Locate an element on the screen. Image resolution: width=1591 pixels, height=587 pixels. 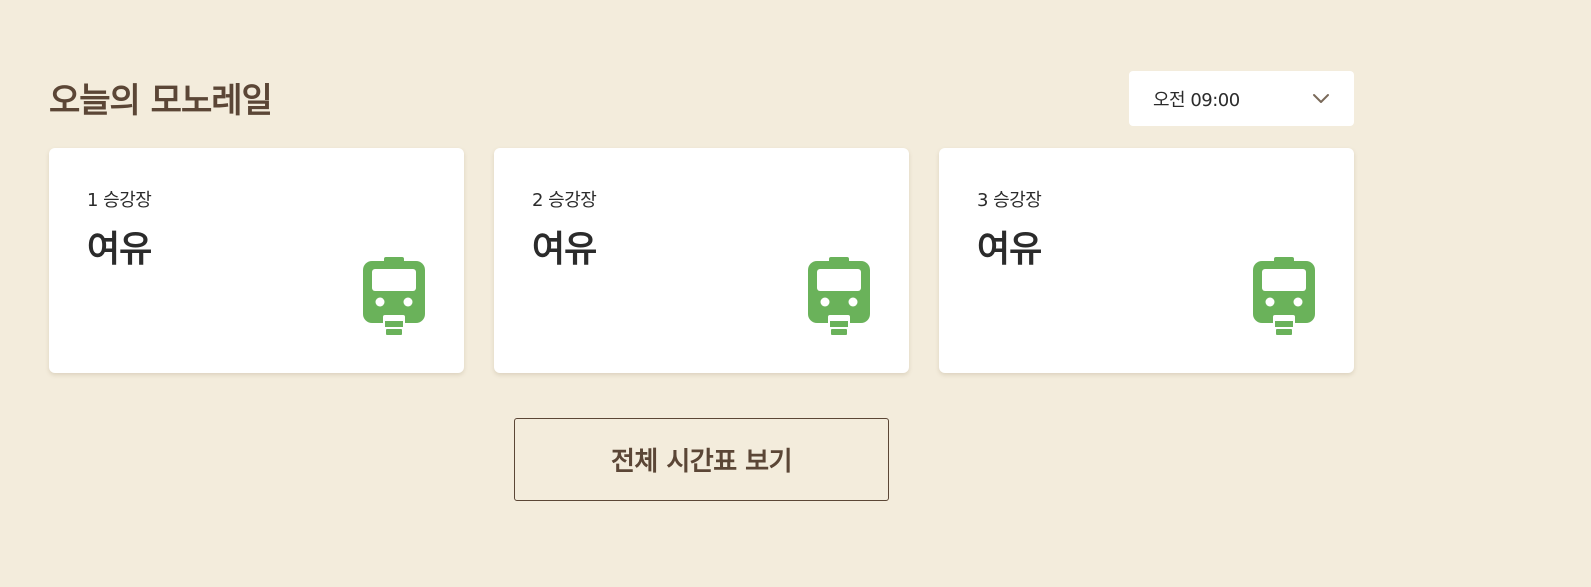
time-select-value: 오전 09:00 is located at coordinates (1196, 100).